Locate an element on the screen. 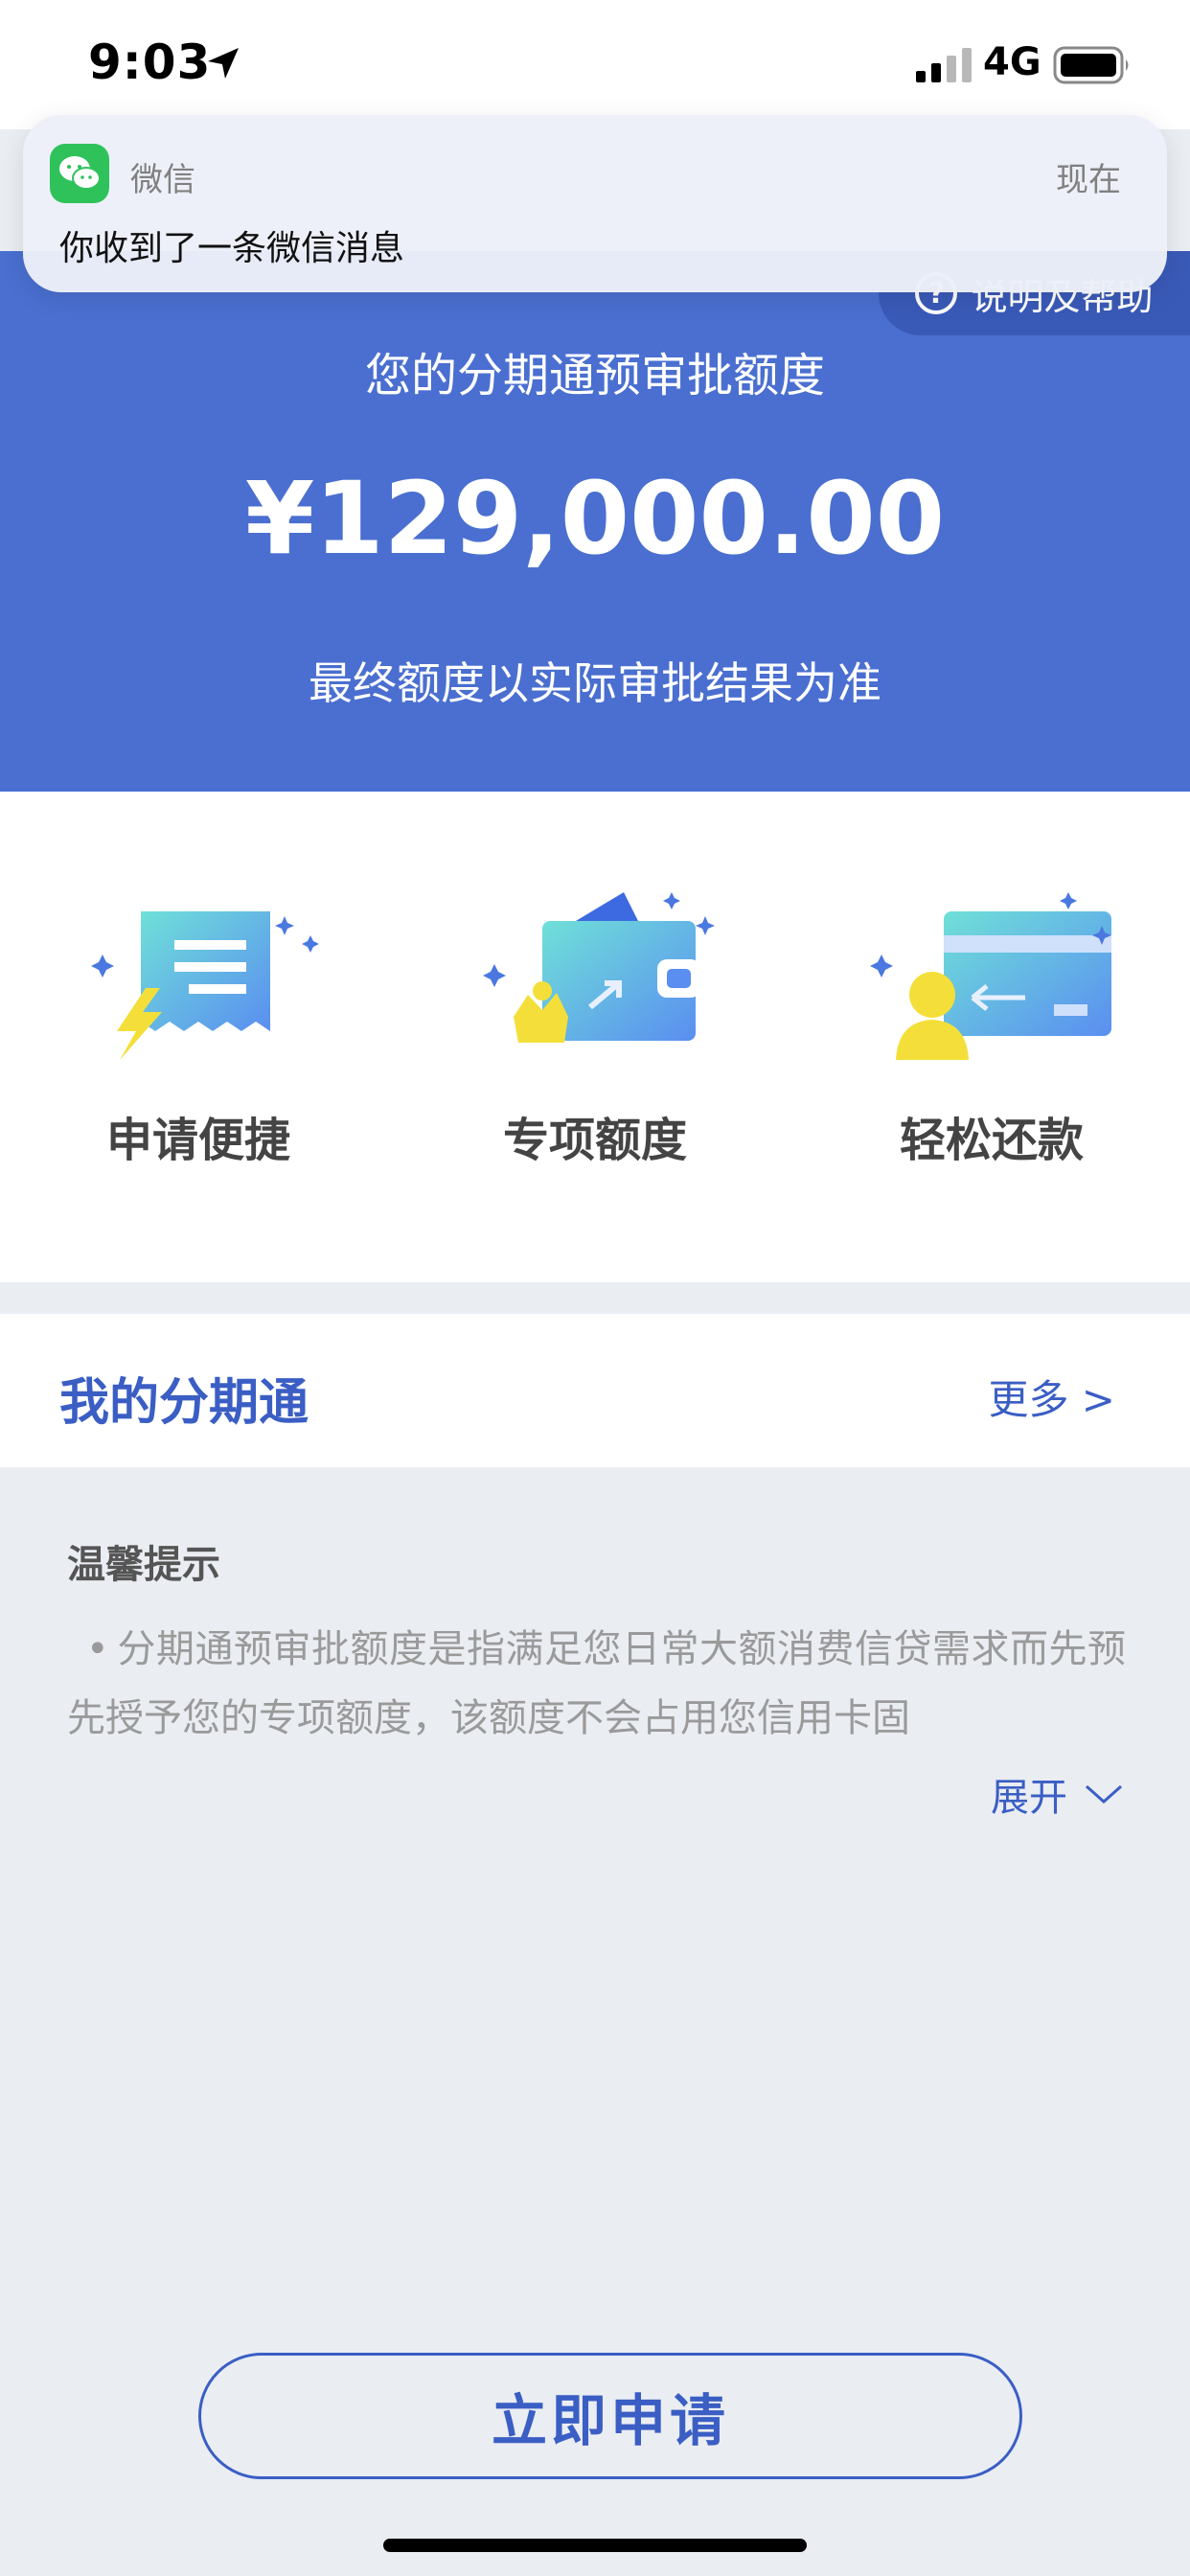  status-time: 9:03 is located at coordinates (150, 62).